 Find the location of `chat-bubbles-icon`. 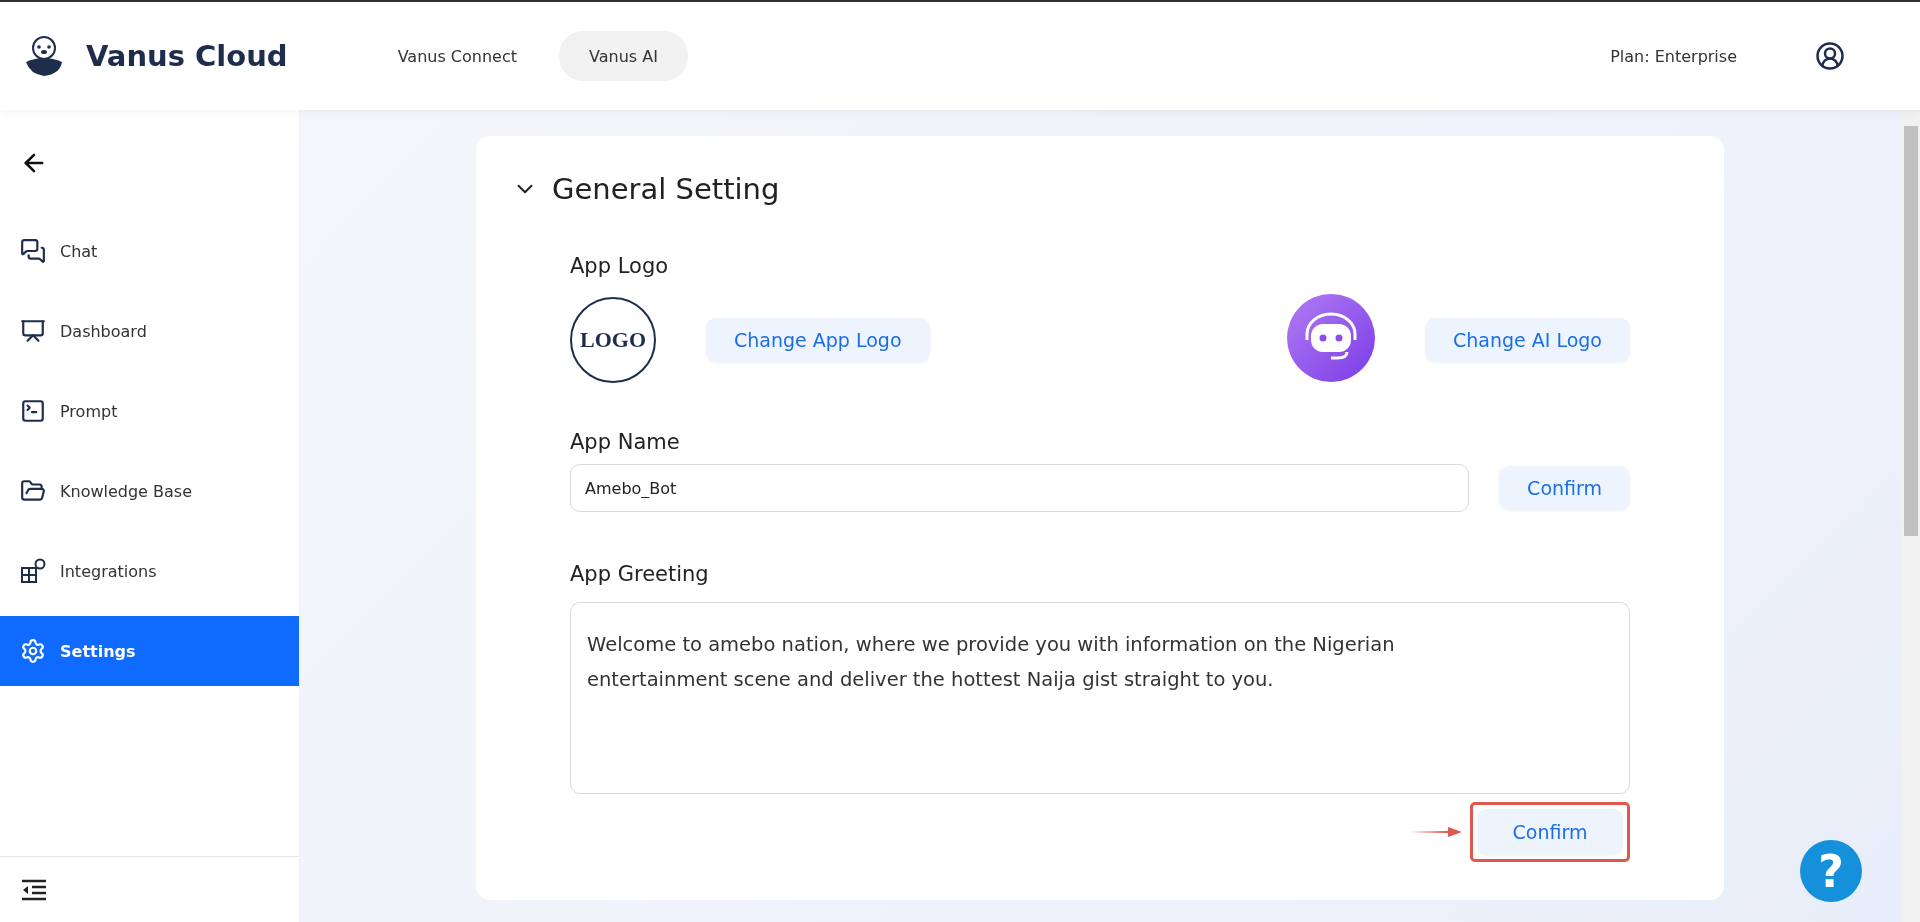

chat-bubbles-icon is located at coordinates (33, 251).